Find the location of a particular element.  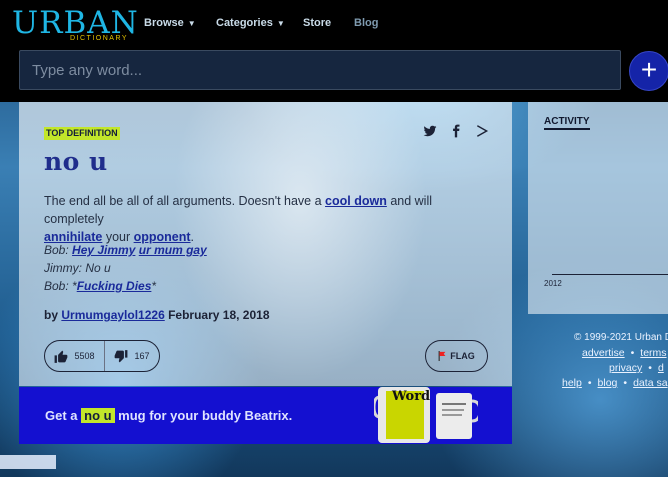

logo: URBAN DICTIONARY is located at coordinates (75, 24).